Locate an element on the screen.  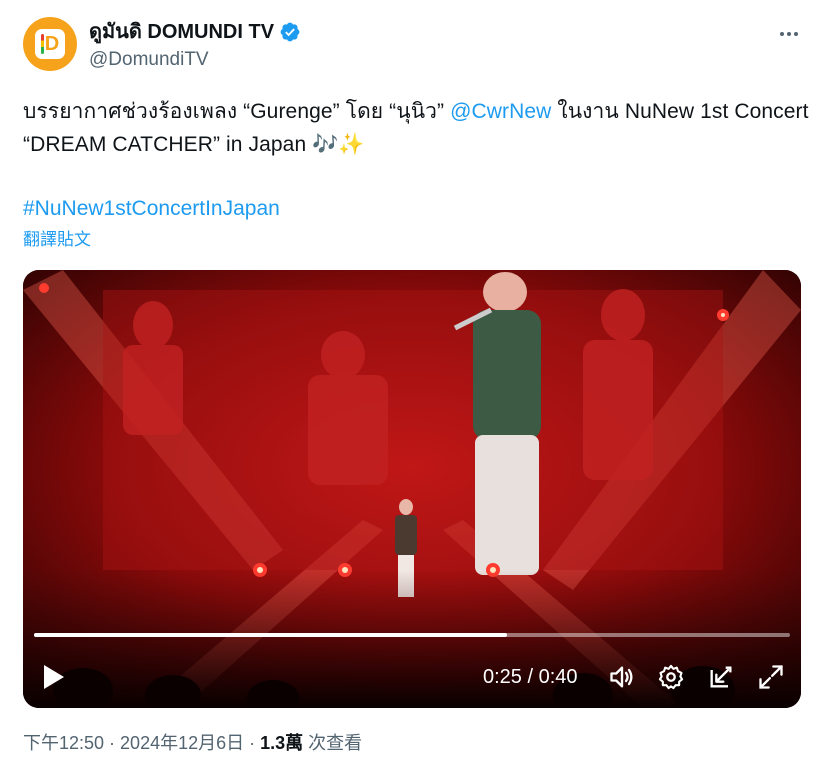
fullscreen-icon is located at coordinates (771, 677).